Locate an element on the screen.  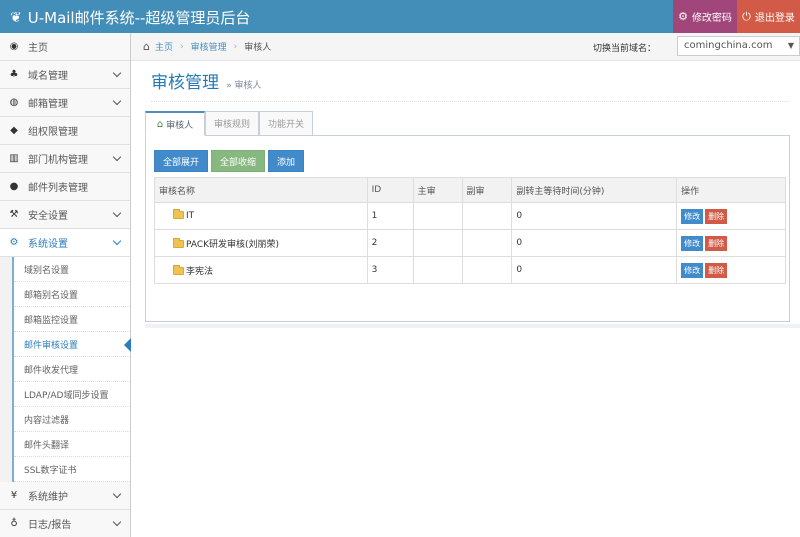
sidebar-item-system-settings: ⚙ 系统设置 is located at coordinates (65, 243).